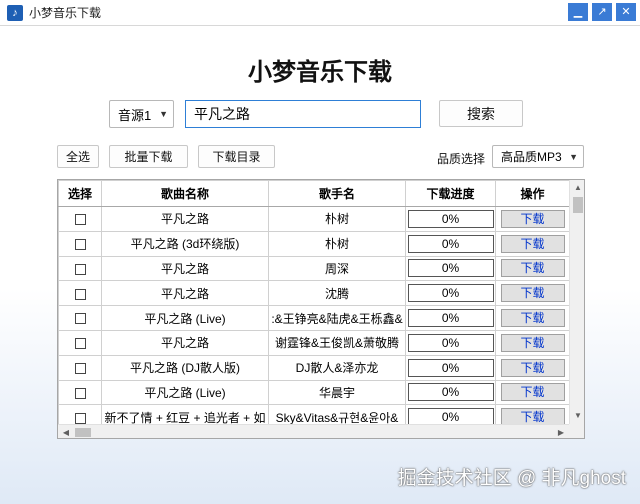 The image size is (640, 504). What do you see at coordinates (135, 115) in the screenshot?
I see `source-select-value: 音源1` at bounding box center [135, 115].